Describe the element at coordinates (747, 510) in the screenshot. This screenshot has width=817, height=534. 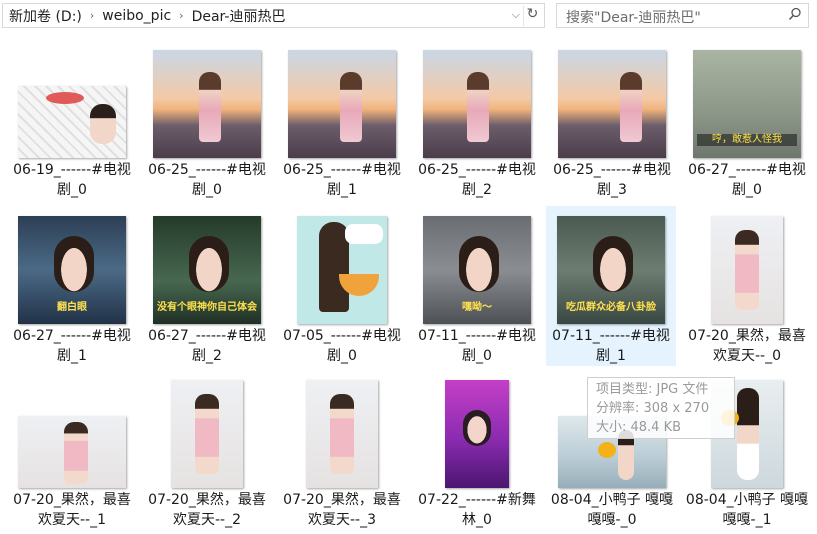
I see `file-name: 08-04_小鸭子 嘎嘎嘎嘎-_1` at that location.